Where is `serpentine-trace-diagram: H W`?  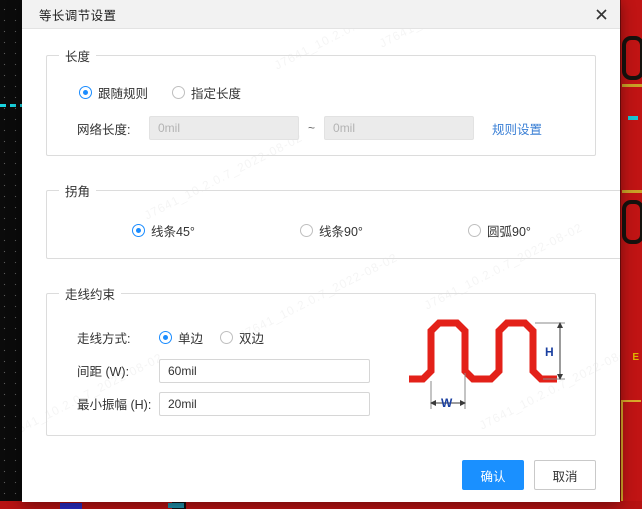
serpentine-trace-diagram: H W is located at coordinates (491, 364).